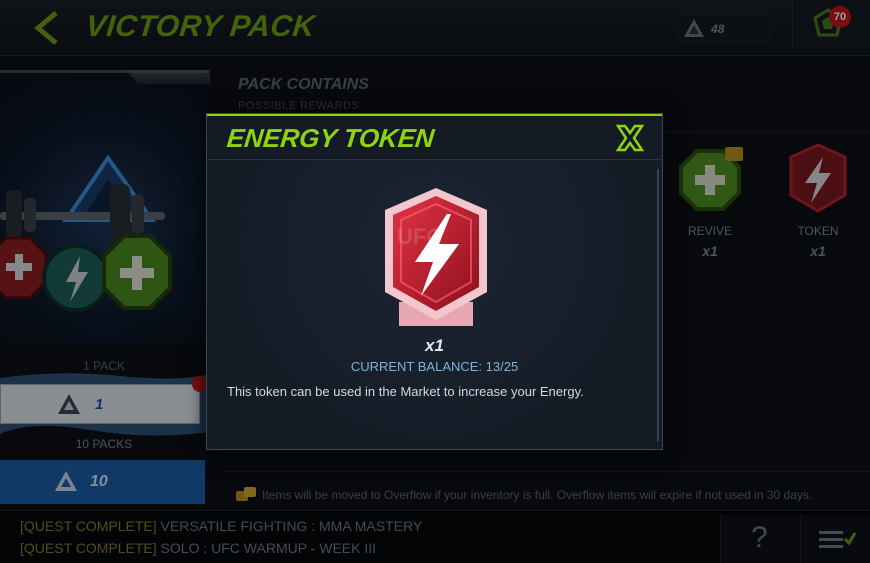  What do you see at coordinates (436, 257) in the screenshot?
I see `energy-token-icon: UFC` at bounding box center [436, 257].